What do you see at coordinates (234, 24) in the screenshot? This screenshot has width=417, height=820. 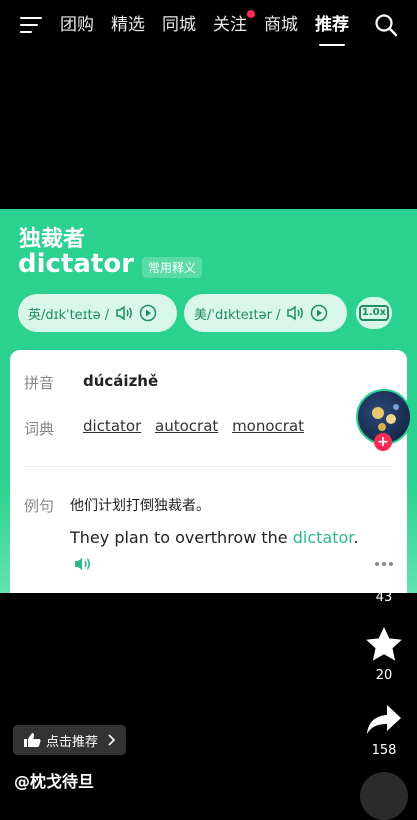 I see `tab-following: 关注` at bounding box center [234, 24].